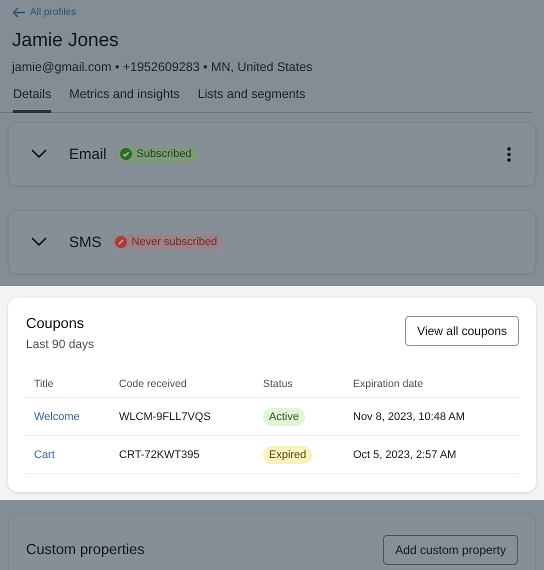  Describe the element at coordinates (56, 324) in the screenshot. I see `card-title: Coupons` at that location.